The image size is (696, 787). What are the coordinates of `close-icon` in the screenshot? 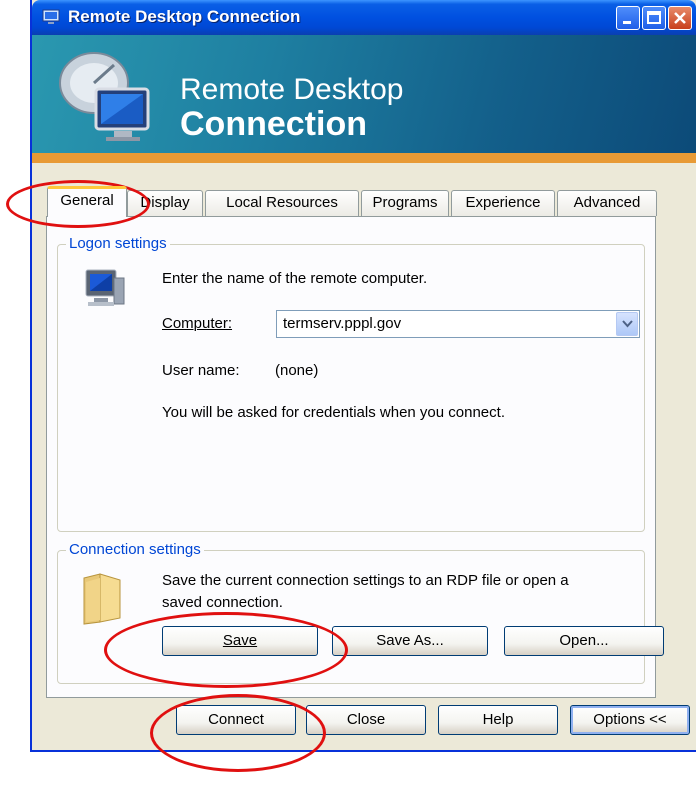 It's located at (680, 18).